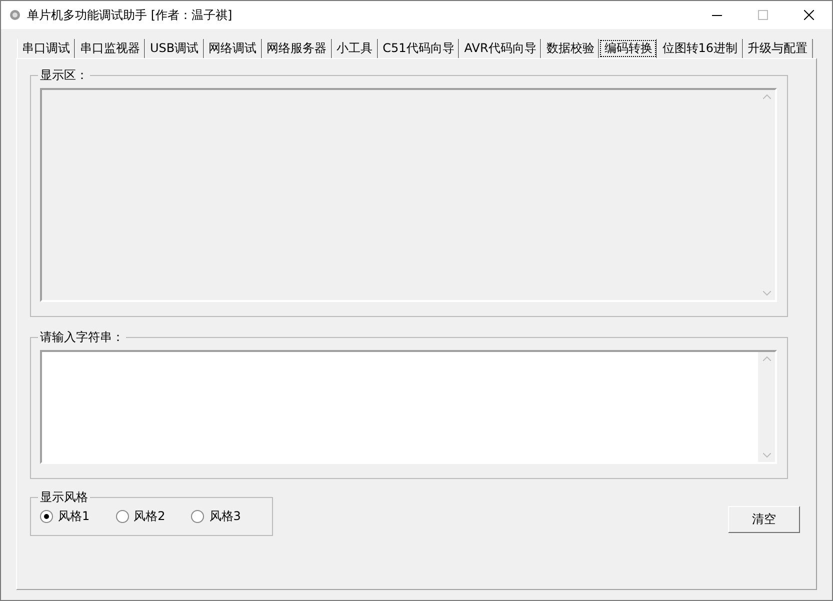 The width and height of the screenshot is (833, 601). I want to click on gear-icon, so click(15, 15).